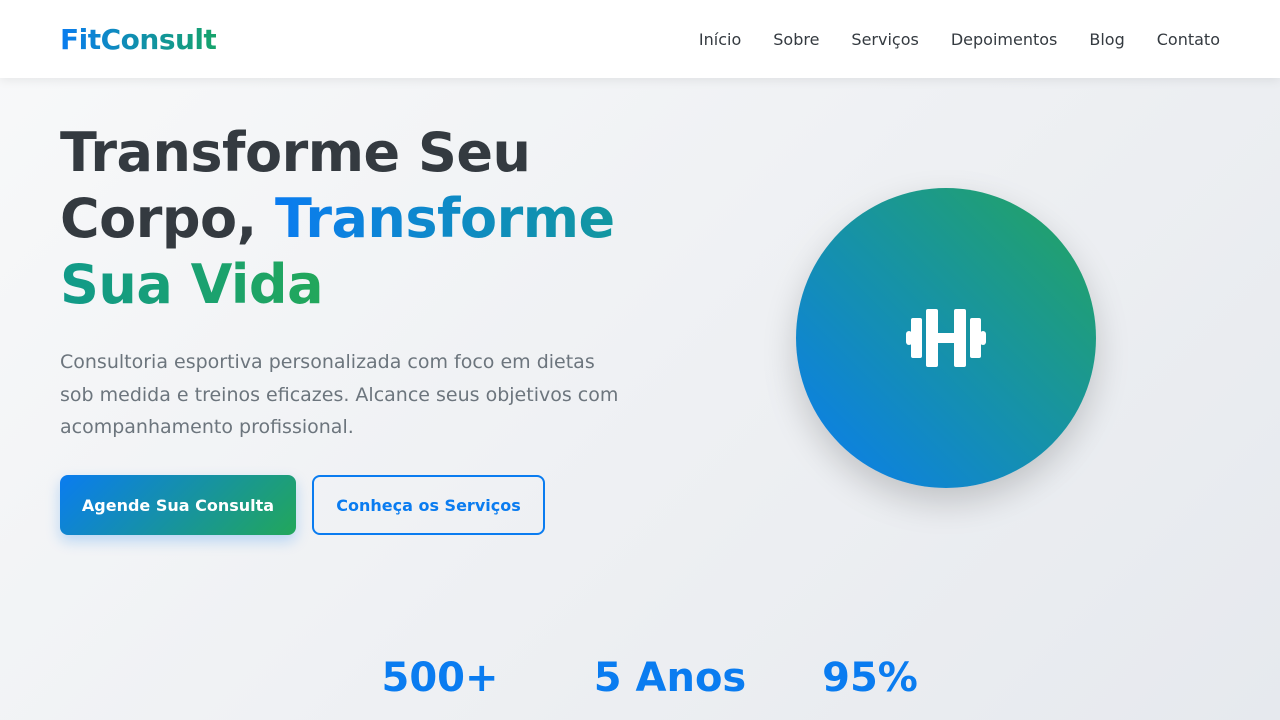 This screenshot has width=1280, height=720. I want to click on nav-link-depoimentos: Depoimentos, so click(1004, 39).